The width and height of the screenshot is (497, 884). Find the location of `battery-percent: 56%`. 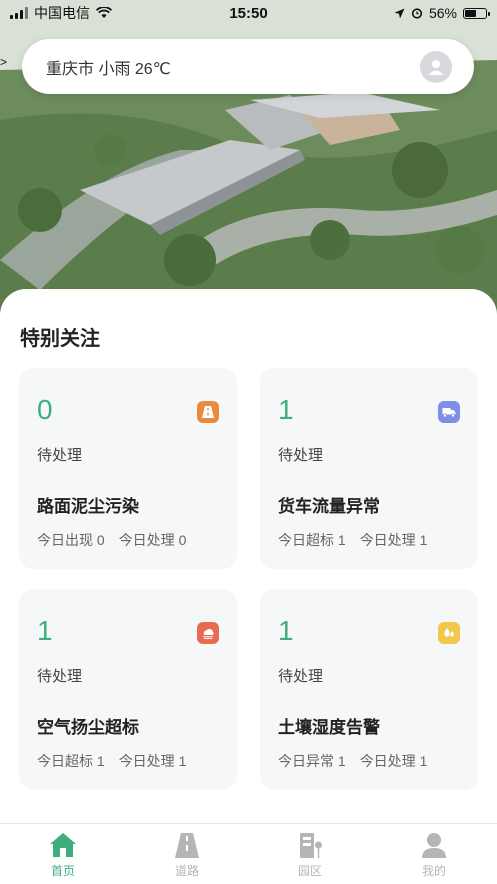

battery-percent: 56% is located at coordinates (442, 13).